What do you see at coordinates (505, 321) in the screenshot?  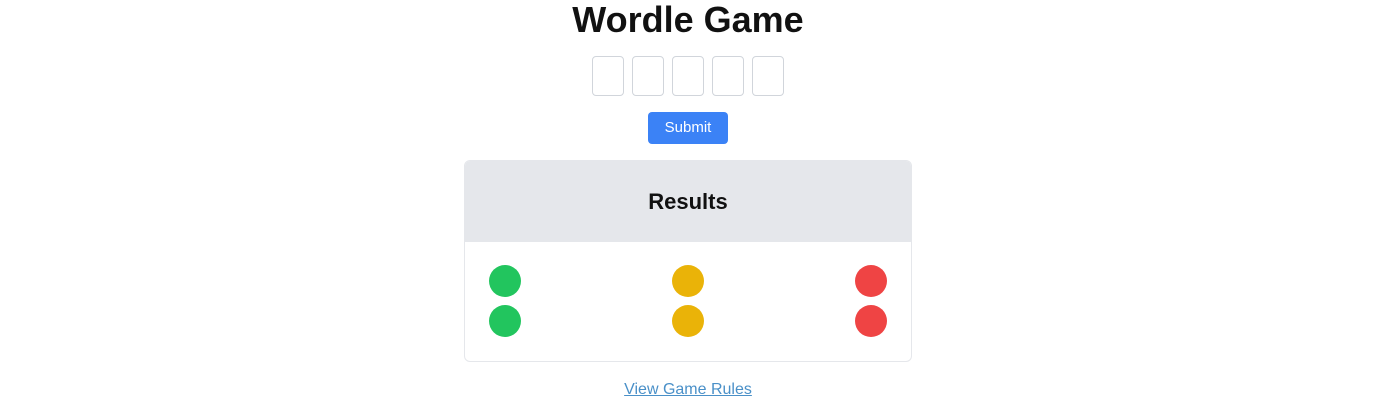 I see `result-dot-row2-col1` at bounding box center [505, 321].